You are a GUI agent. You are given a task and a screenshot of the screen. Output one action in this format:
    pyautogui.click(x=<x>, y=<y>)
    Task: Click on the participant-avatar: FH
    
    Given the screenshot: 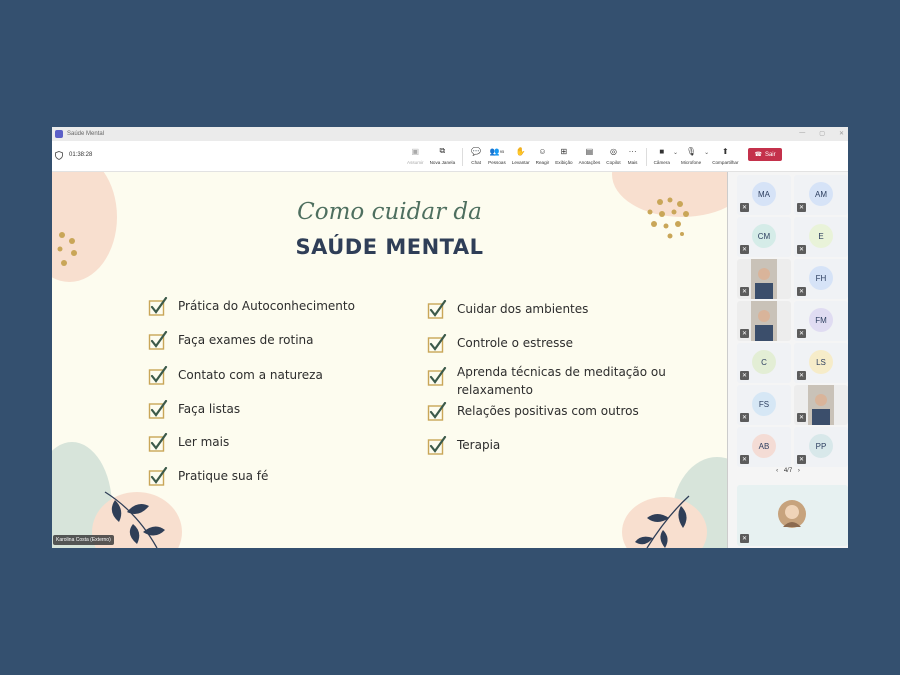 What is the action you would take?
    pyautogui.click(x=821, y=278)
    